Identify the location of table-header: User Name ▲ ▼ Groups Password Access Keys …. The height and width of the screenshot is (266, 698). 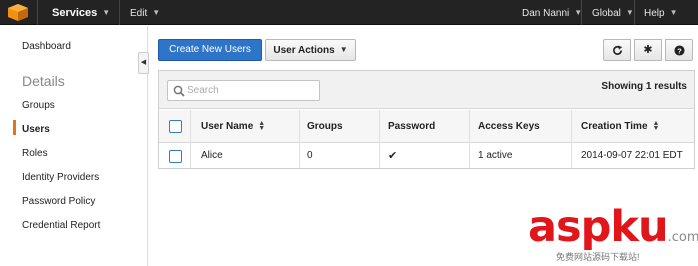
(426, 126).